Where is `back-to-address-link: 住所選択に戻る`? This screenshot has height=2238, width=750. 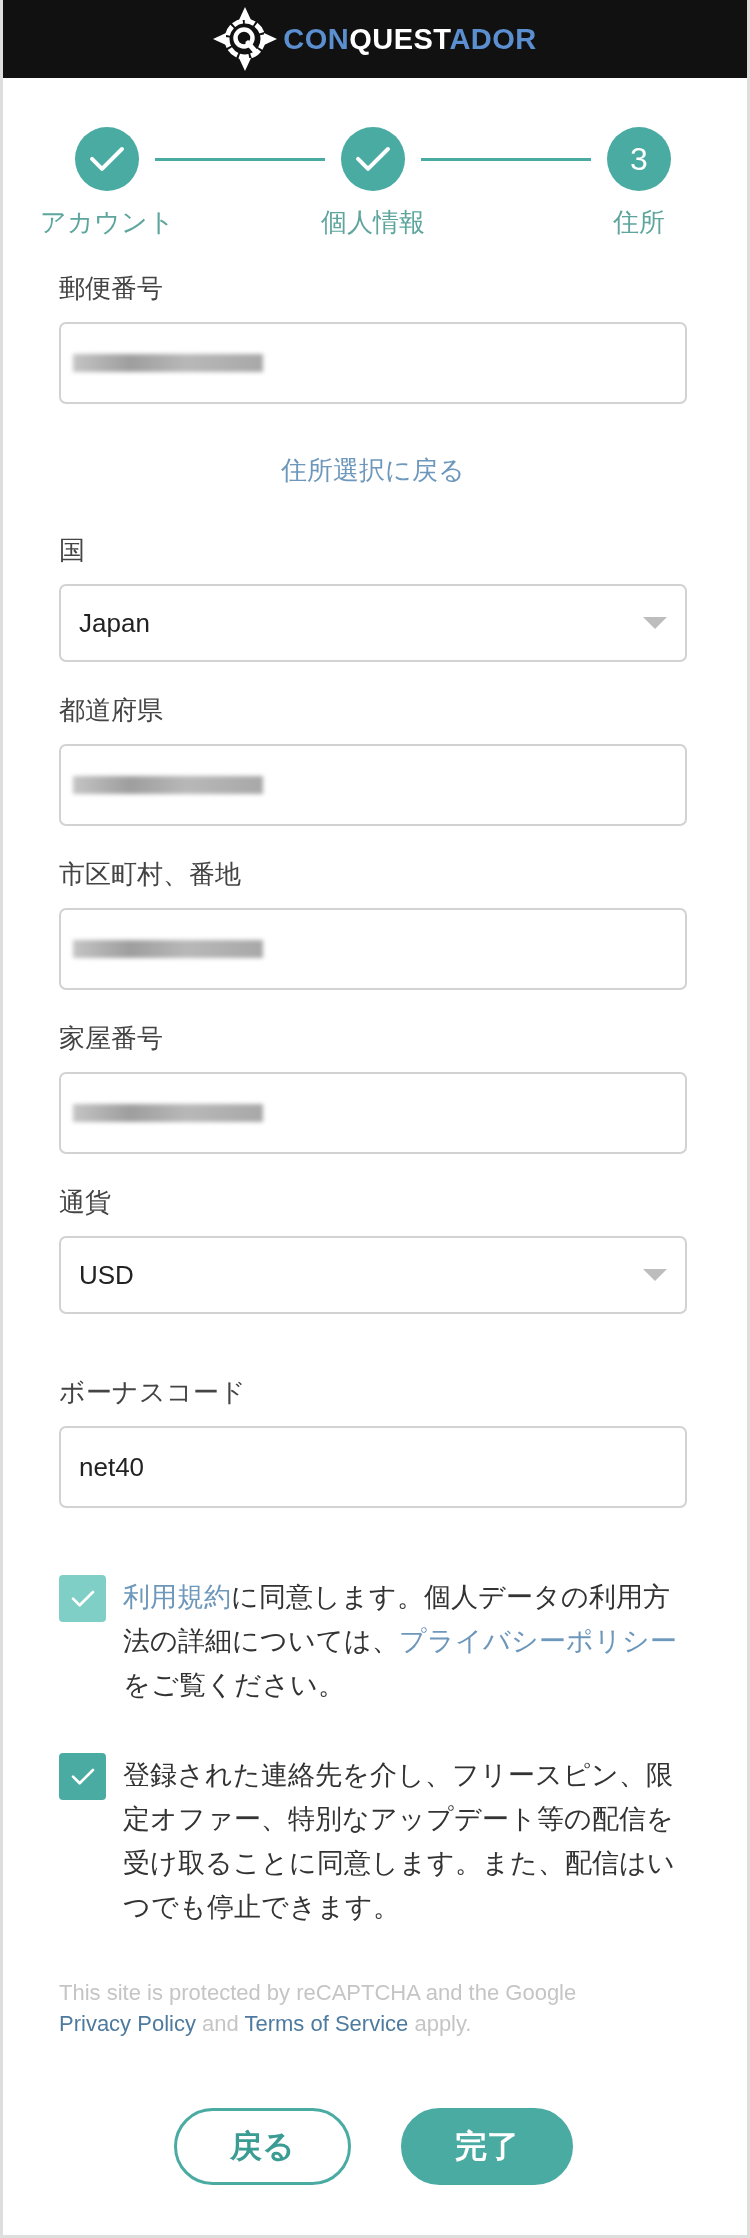 back-to-address-link: 住所選択に戻る is located at coordinates (373, 470).